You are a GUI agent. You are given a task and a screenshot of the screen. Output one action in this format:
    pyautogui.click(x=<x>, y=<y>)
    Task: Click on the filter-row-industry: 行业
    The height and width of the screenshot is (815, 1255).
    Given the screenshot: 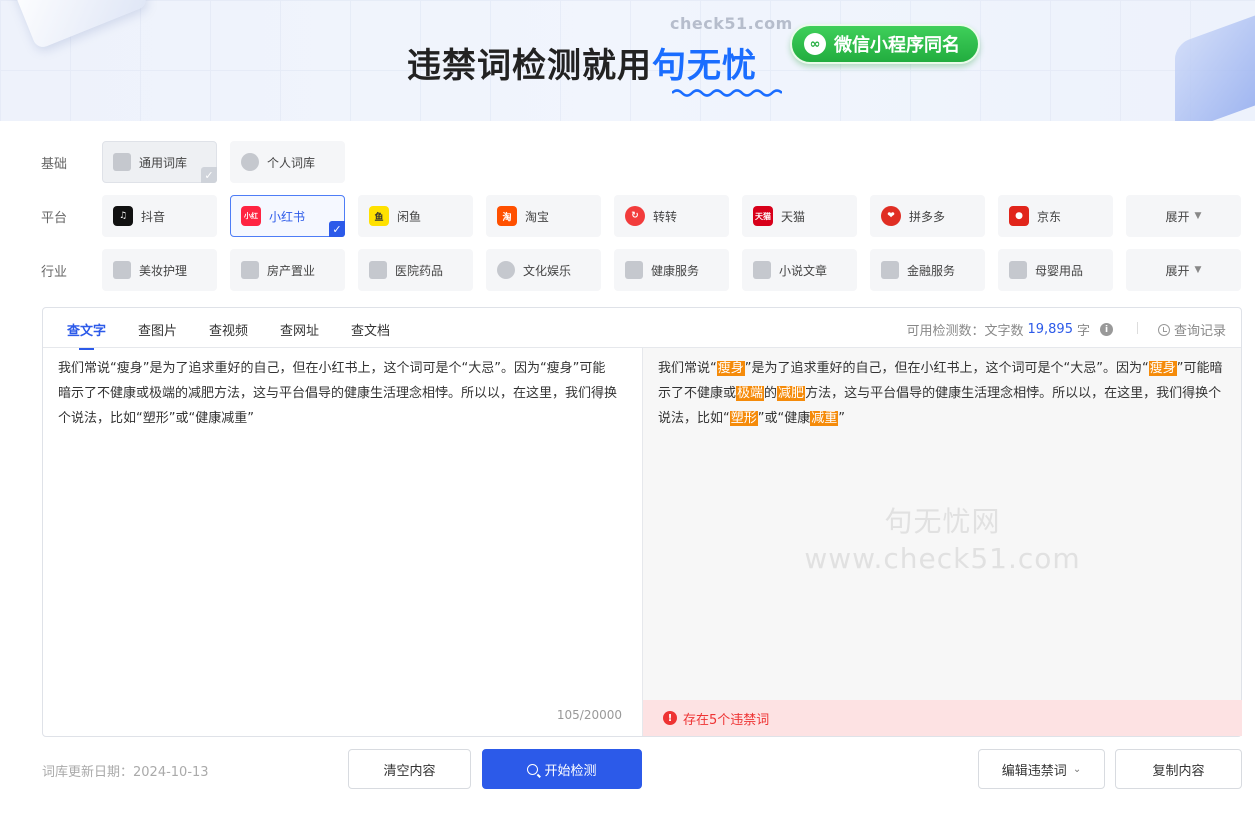 What is the action you would take?
    pyautogui.click(x=71, y=270)
    